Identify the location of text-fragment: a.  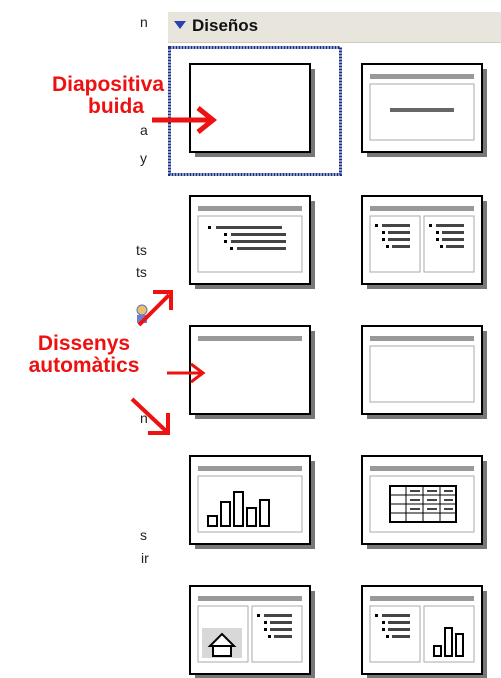
(144, 130).